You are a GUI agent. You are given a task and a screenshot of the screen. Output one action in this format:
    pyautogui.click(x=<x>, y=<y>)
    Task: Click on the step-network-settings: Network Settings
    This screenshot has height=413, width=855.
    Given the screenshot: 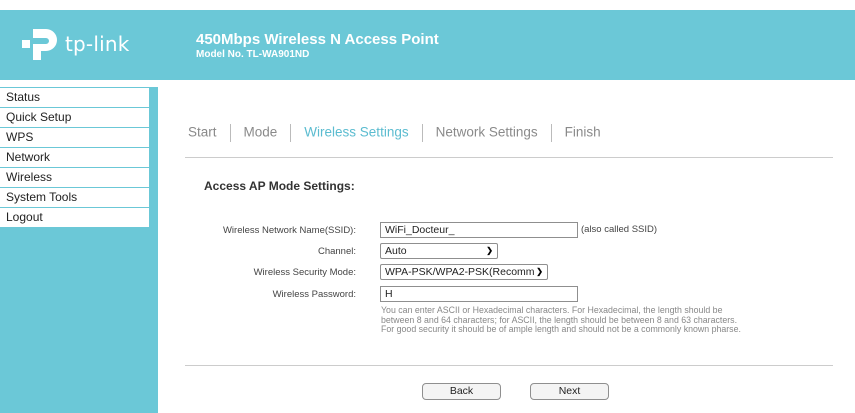 What is the action you would take?
    pyautogui.click(x=487, y=132)
    